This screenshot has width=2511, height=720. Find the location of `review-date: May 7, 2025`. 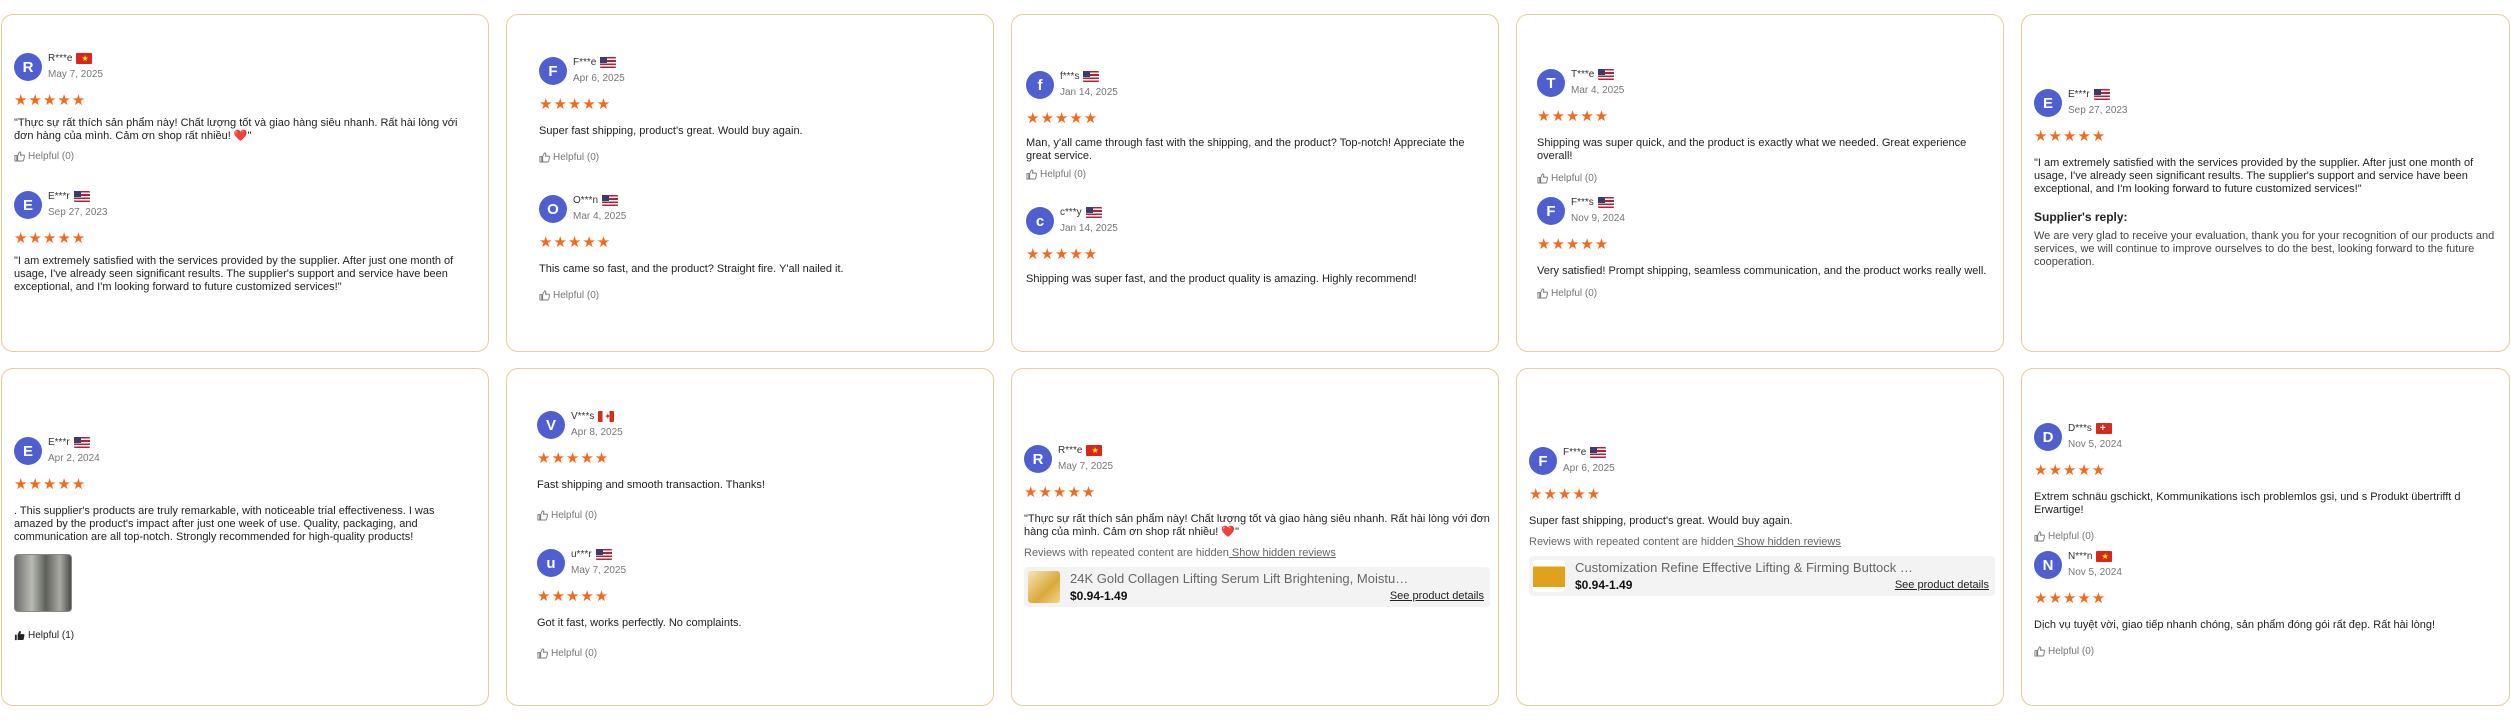

review-date: May 7, 2025 is located at coordinates (599, 570).